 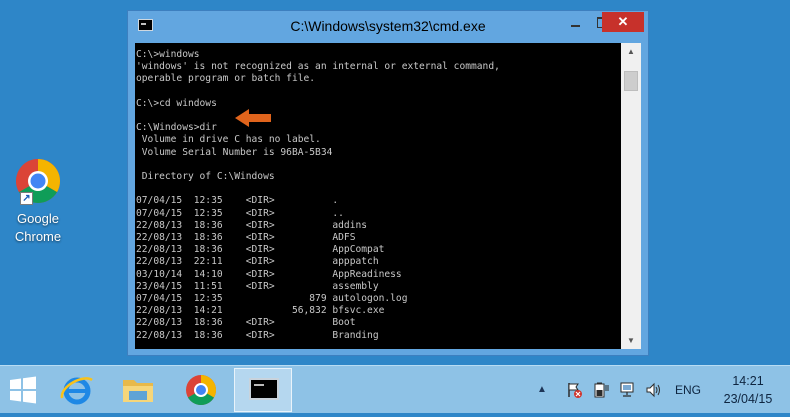 What do you see at coordinates (246, 238) in the screenshot?
I see `console-line: 22/08/13 18:36 <DIR> ADFS` at bounding box center [246, 238].